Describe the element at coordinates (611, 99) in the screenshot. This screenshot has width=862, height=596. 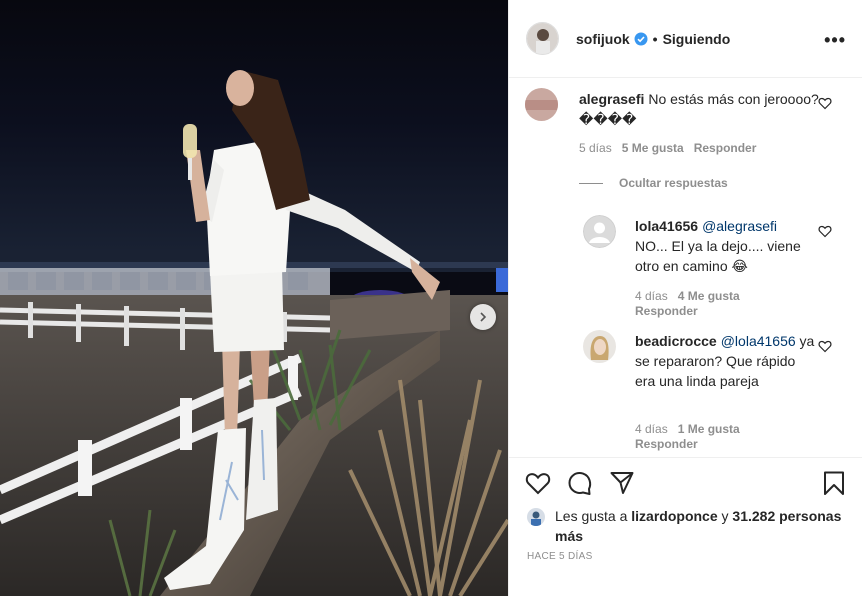
I see `comment-username: alegrasefi` at that location.